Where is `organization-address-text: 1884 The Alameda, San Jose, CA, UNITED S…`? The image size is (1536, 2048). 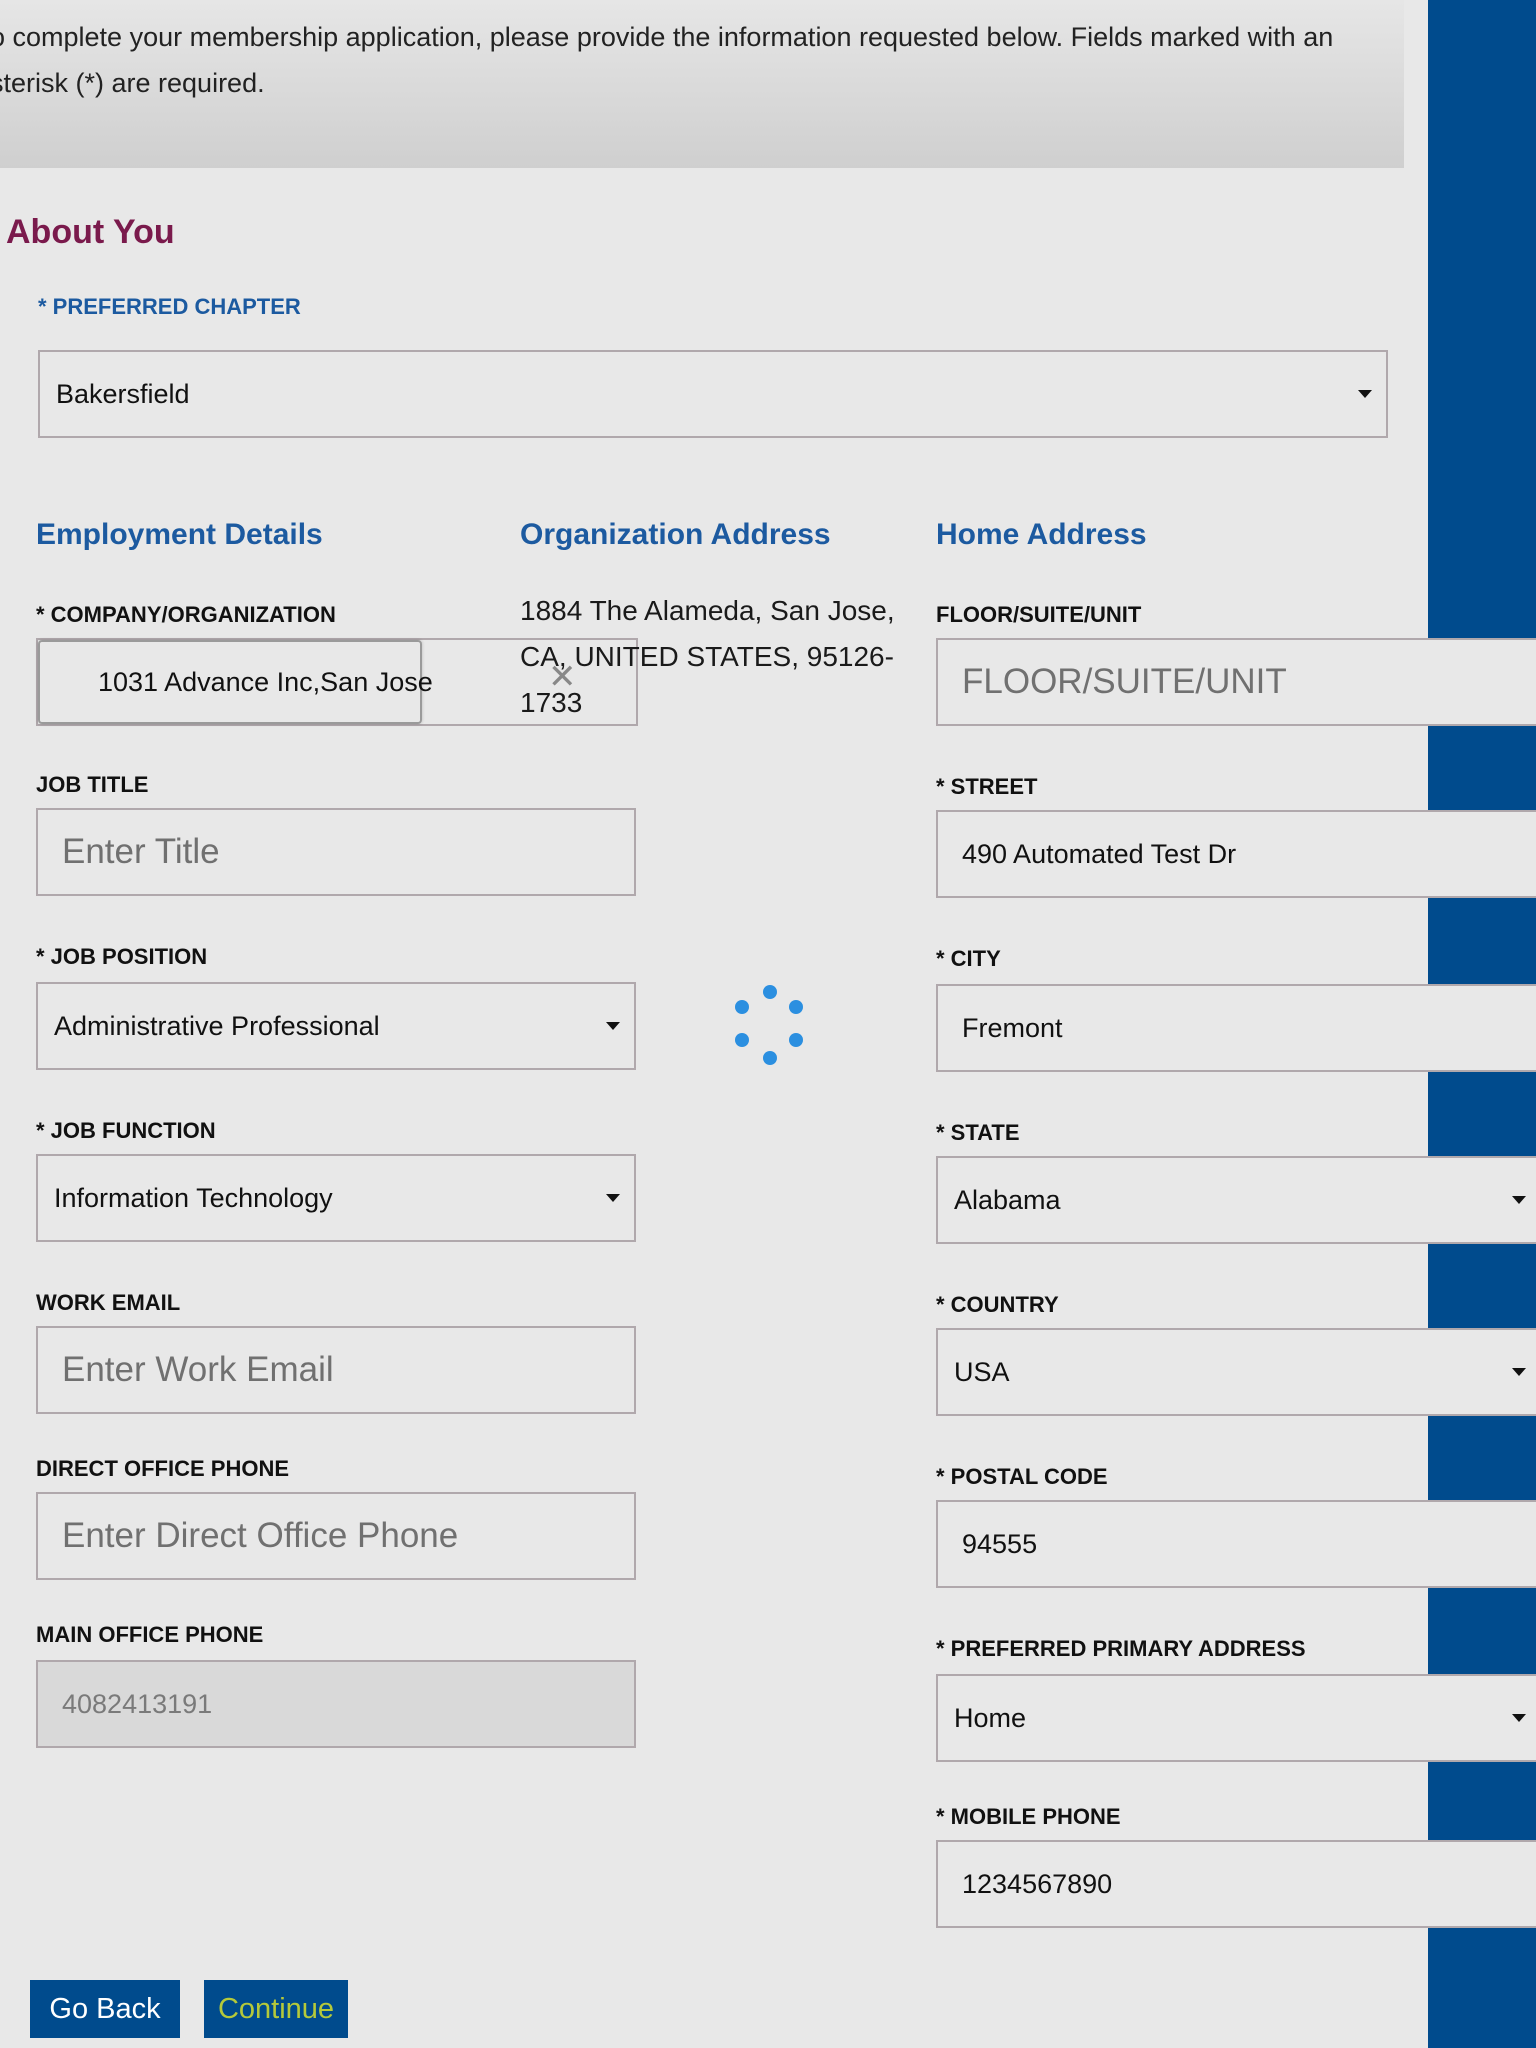 organization-address-text: 1884 The Alameda, San Jose, CA, UNITED S… is located at coordinates (707, 656).